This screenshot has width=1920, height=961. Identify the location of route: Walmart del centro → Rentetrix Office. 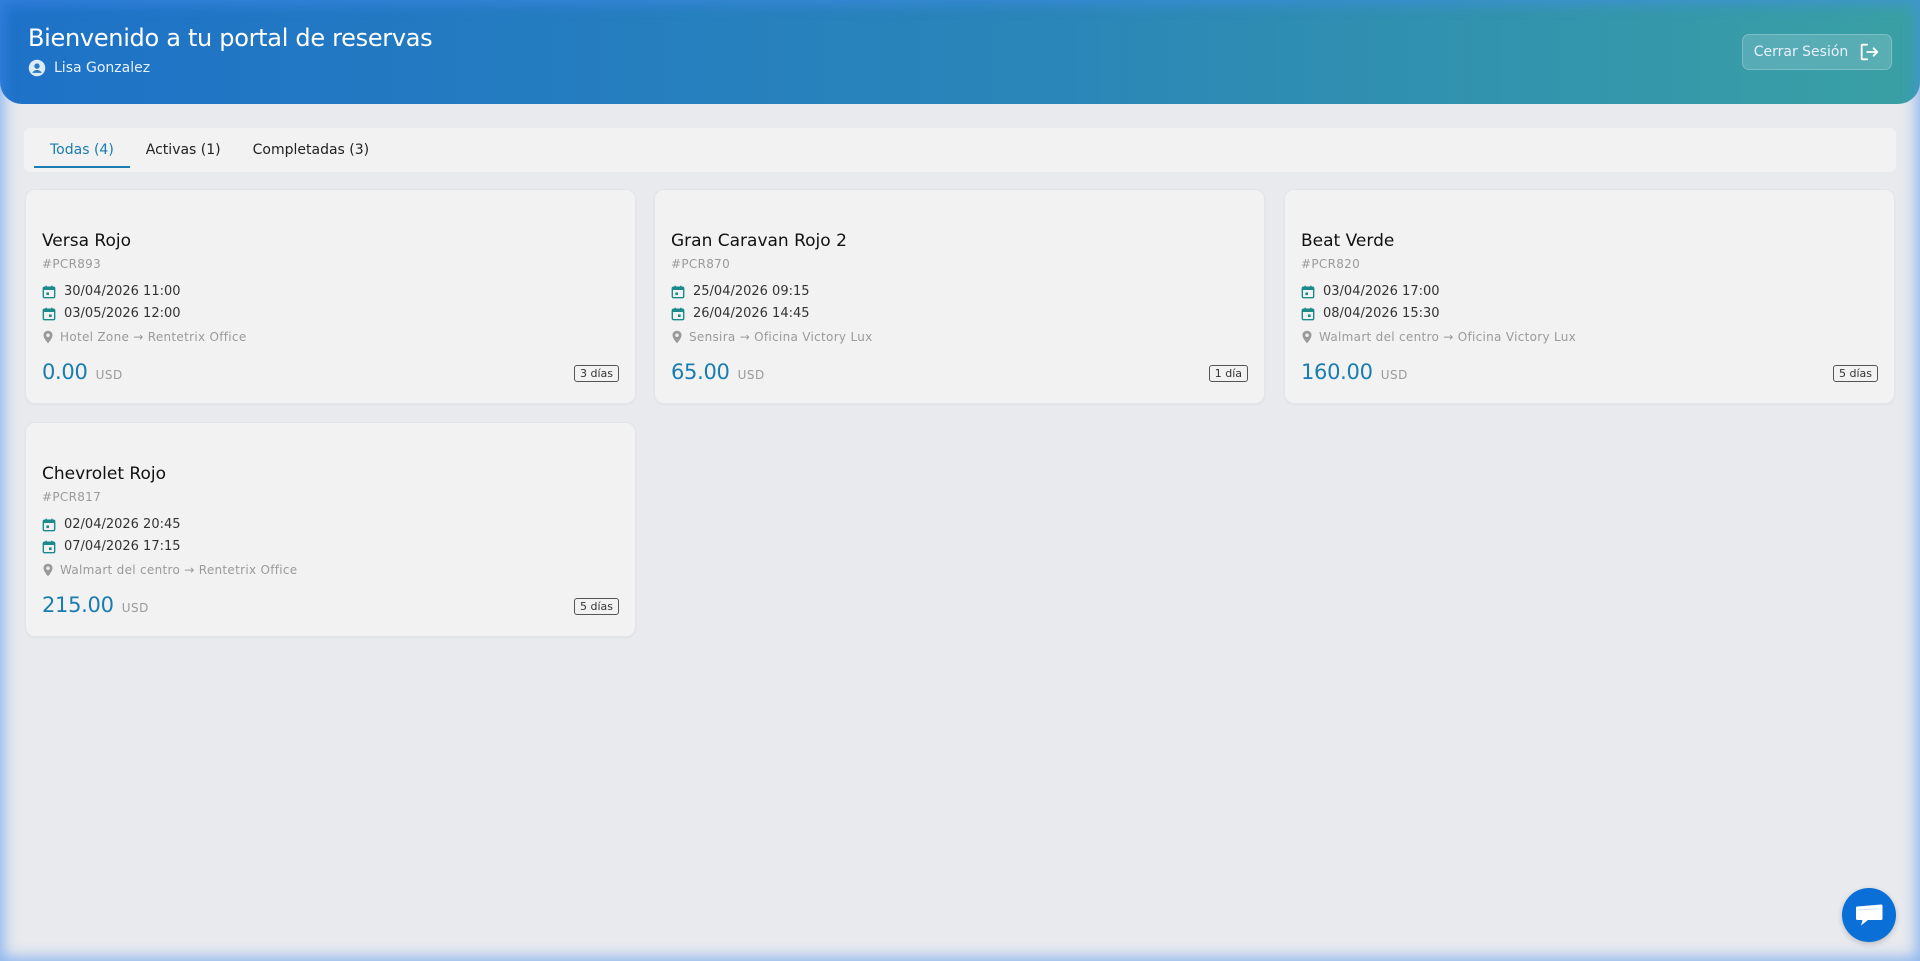
(179, 570).